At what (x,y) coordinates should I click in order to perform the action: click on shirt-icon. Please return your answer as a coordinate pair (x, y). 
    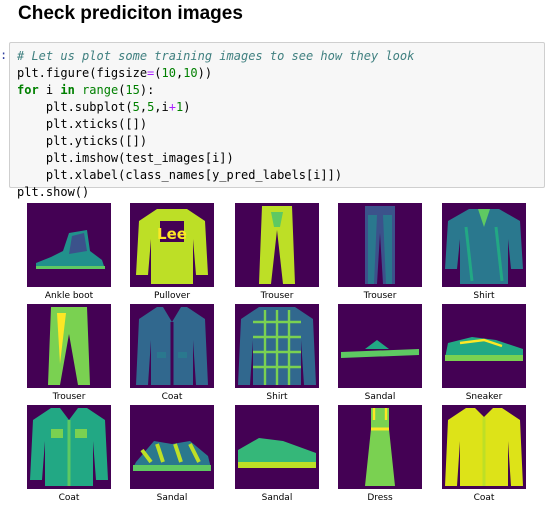
    Looking at the image, I should click on (484, 245).